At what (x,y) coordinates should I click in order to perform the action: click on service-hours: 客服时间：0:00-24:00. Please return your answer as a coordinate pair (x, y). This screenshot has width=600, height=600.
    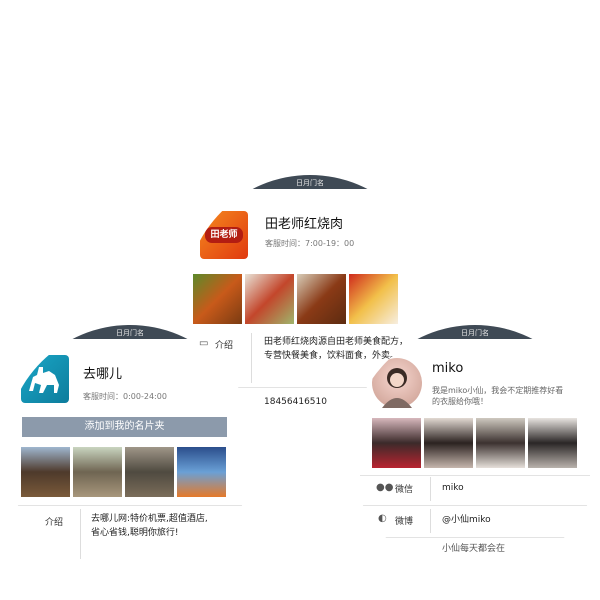
    Looking at the image, I should click on (125, 396).